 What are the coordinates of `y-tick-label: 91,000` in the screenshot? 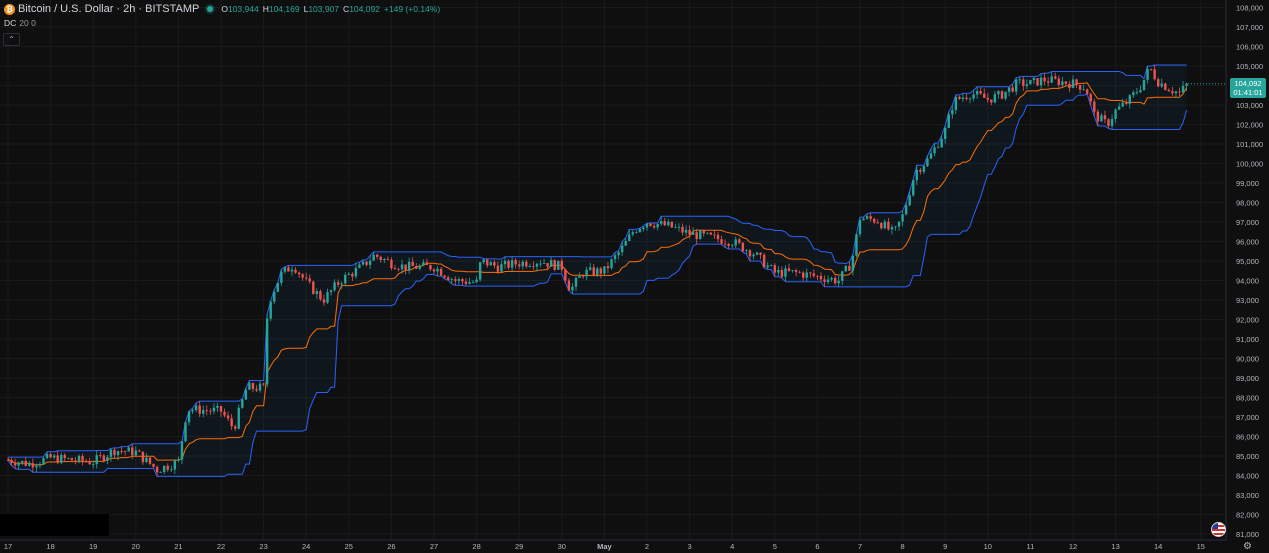 It's located at (1247, 339).